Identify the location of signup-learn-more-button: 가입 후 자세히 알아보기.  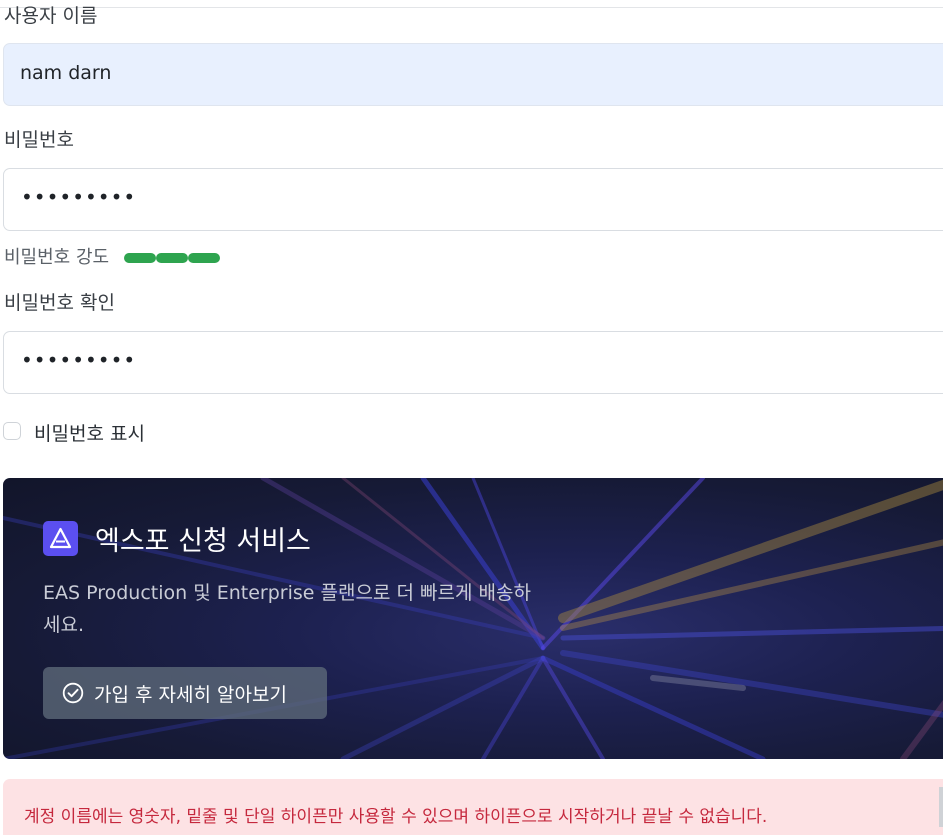
(185, 693).